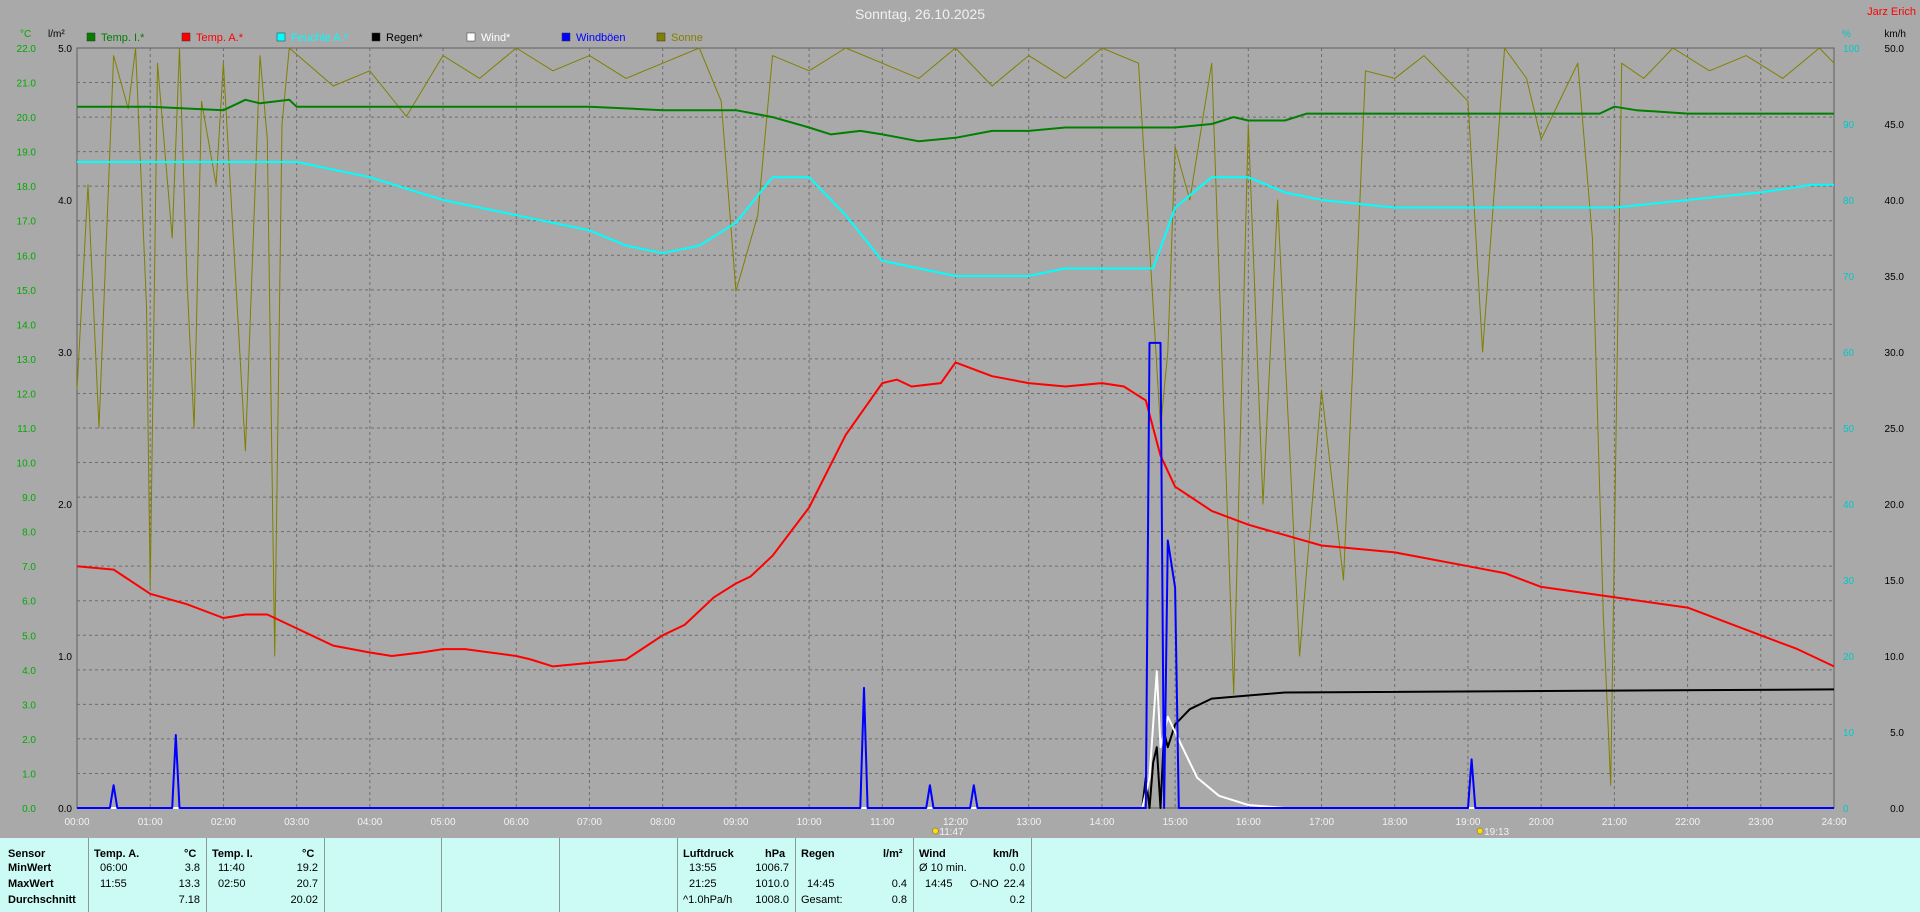  I want to click on wind-max-time: 14:45, so click(939, 884).